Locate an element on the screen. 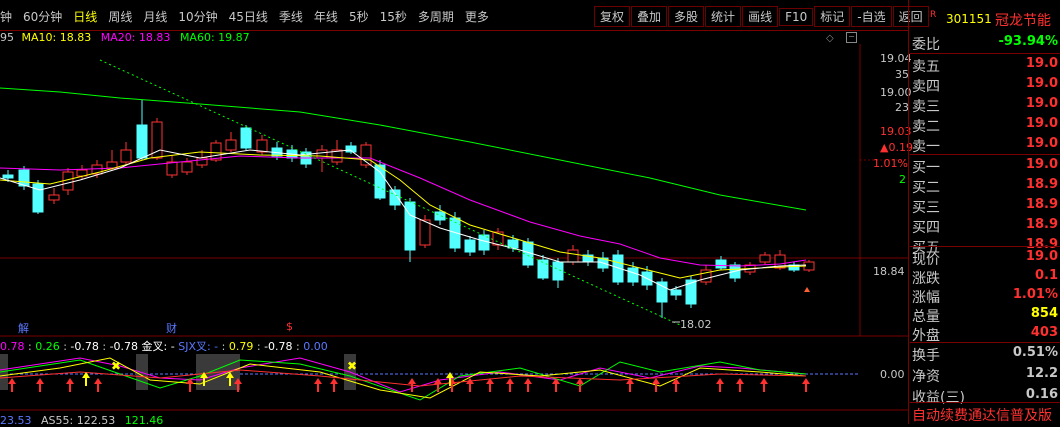 This screenshot has width=1060, height=427. row-label: 收益(三) is located at coordinates (938, 398).